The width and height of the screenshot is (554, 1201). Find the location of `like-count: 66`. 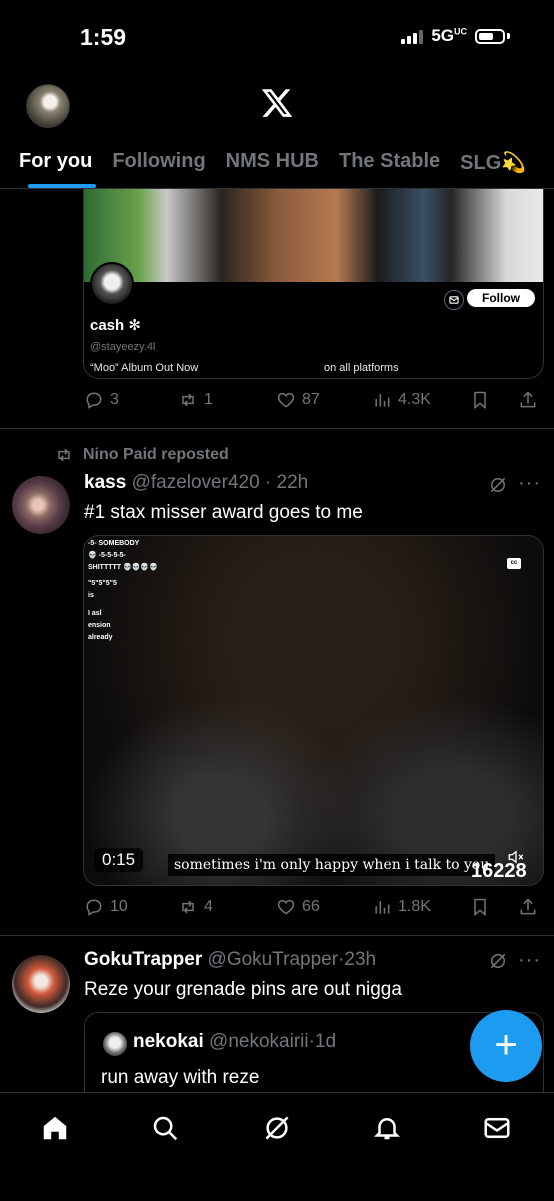

like-count: 66 is located at coordinates (311, 906).